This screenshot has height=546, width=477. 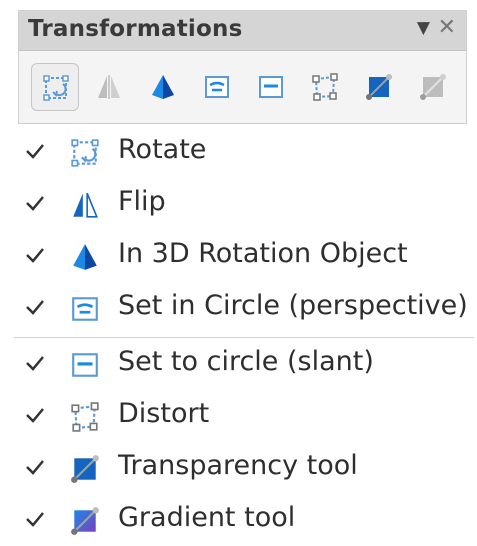 What do you see at coordinates (423, 28) in the screenshot?
I see `toolbar-menu-arrow-icon: ▼` at bounding box center [423, 28].